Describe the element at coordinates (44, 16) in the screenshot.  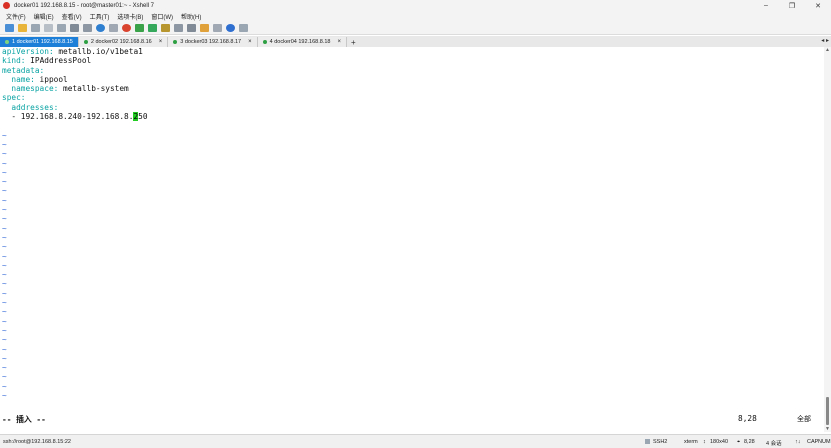
I see `menu-edit: 编辑(E)` at that location.